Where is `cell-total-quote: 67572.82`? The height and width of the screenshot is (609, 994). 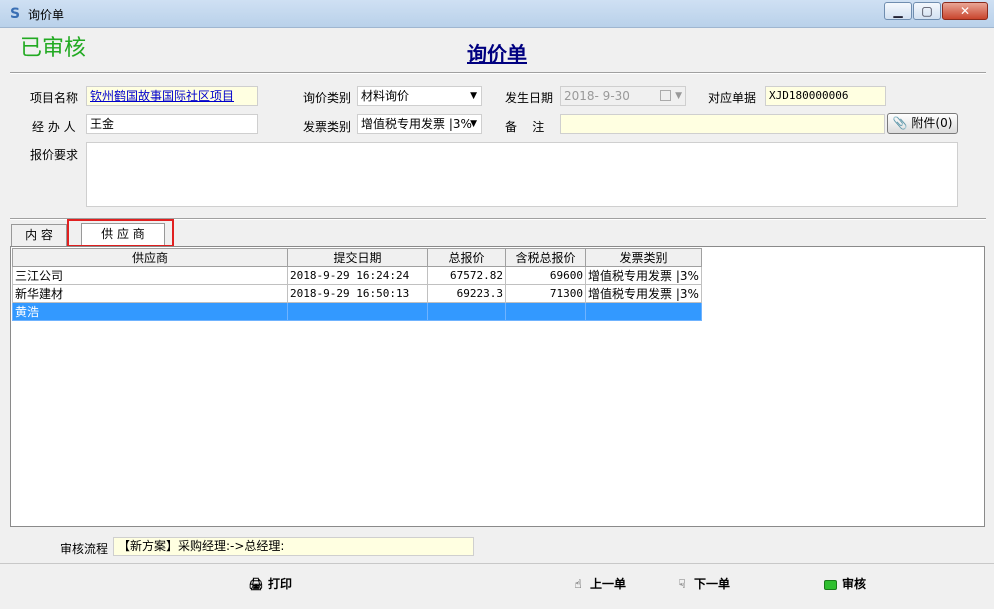
cell-total-quote: 67572.82 is located at coordinates (466, 275).